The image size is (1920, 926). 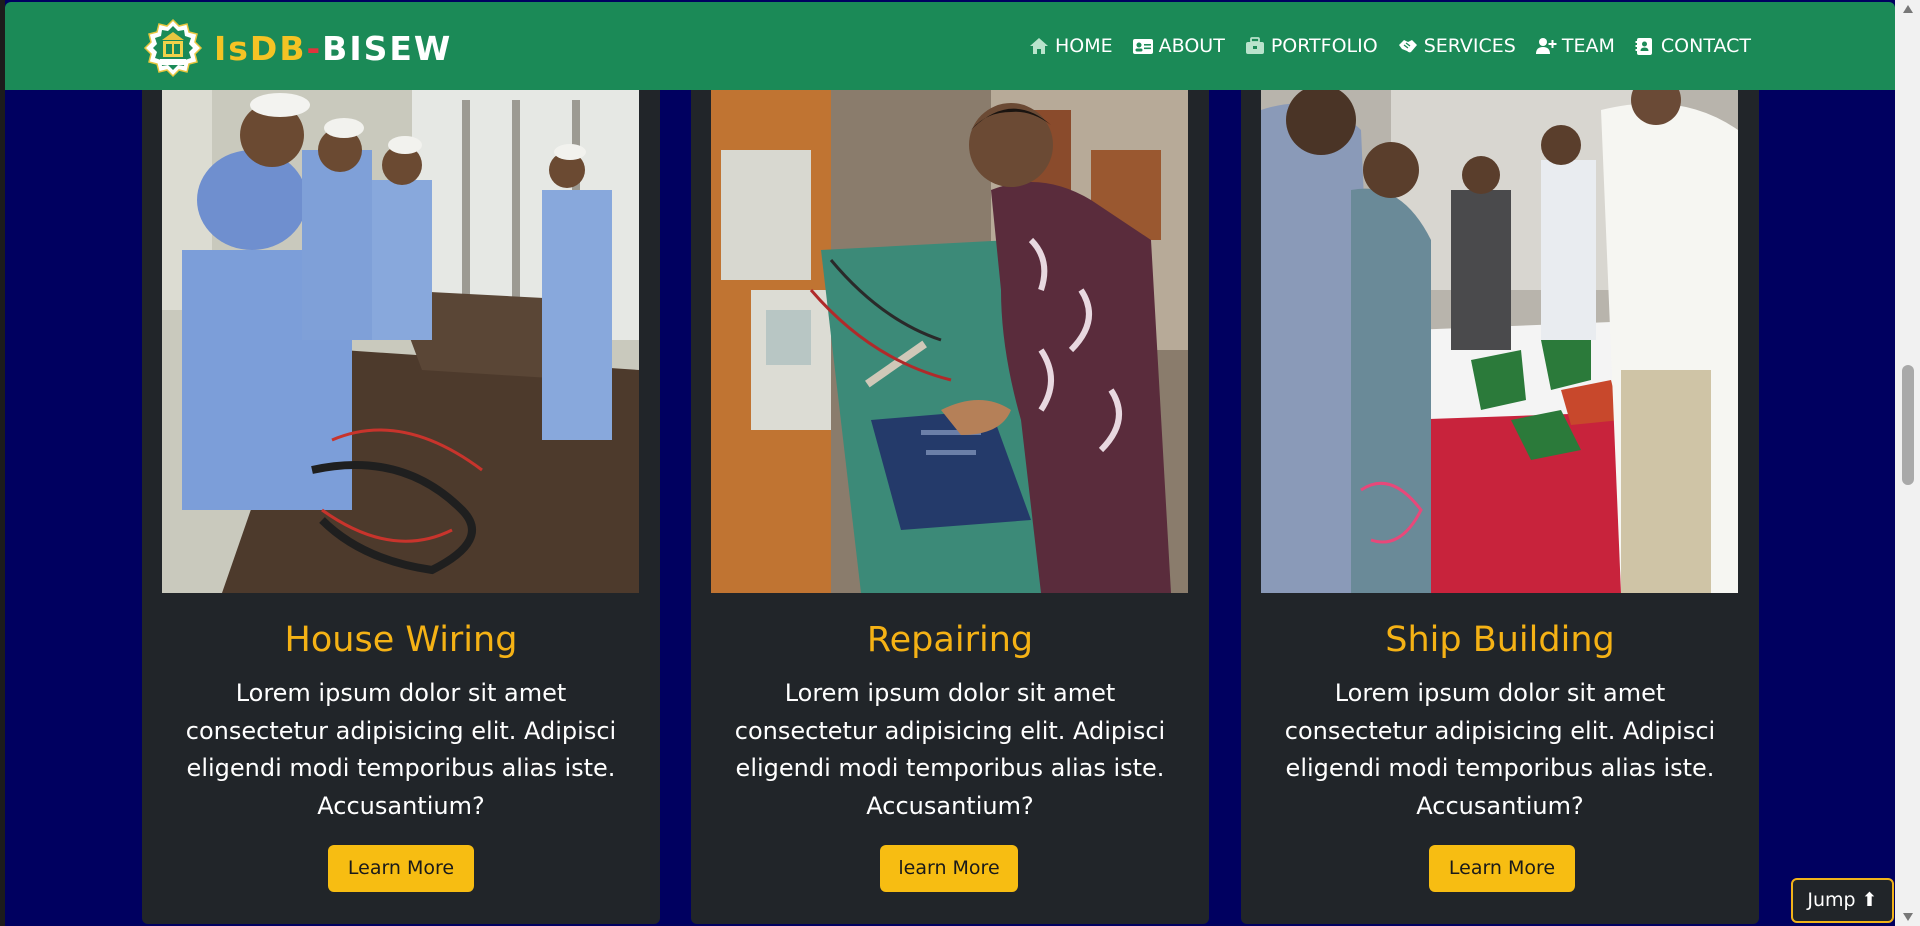 What do you see at coordinates (1500, 640) in the screenshot?
I see `card-title: Ship Building` at bounding box center [1500, 640].